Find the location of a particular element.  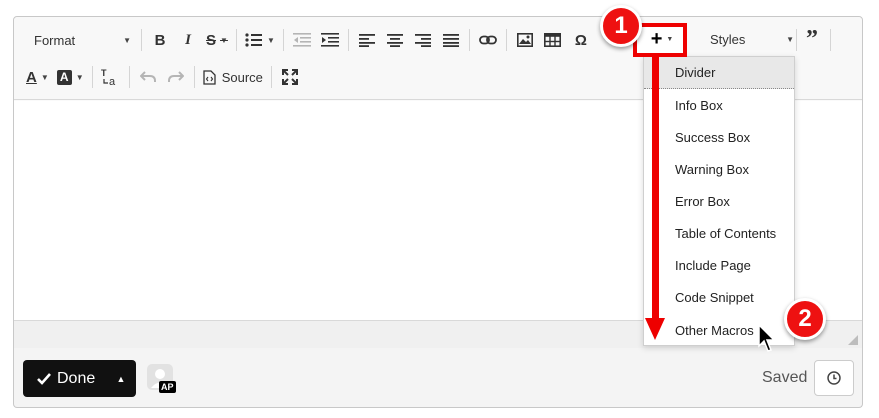

clock-icon is located at coordinates (834, 378).